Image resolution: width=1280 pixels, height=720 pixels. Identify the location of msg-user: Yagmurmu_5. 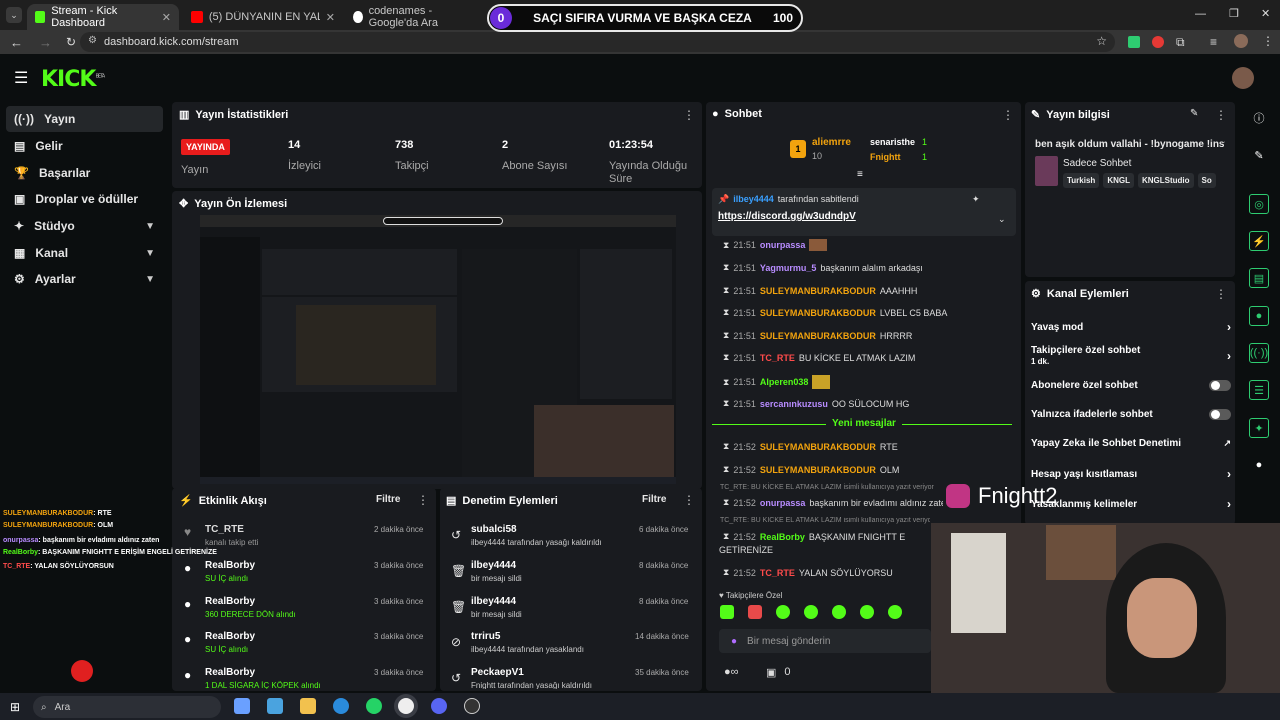
(788, 268).